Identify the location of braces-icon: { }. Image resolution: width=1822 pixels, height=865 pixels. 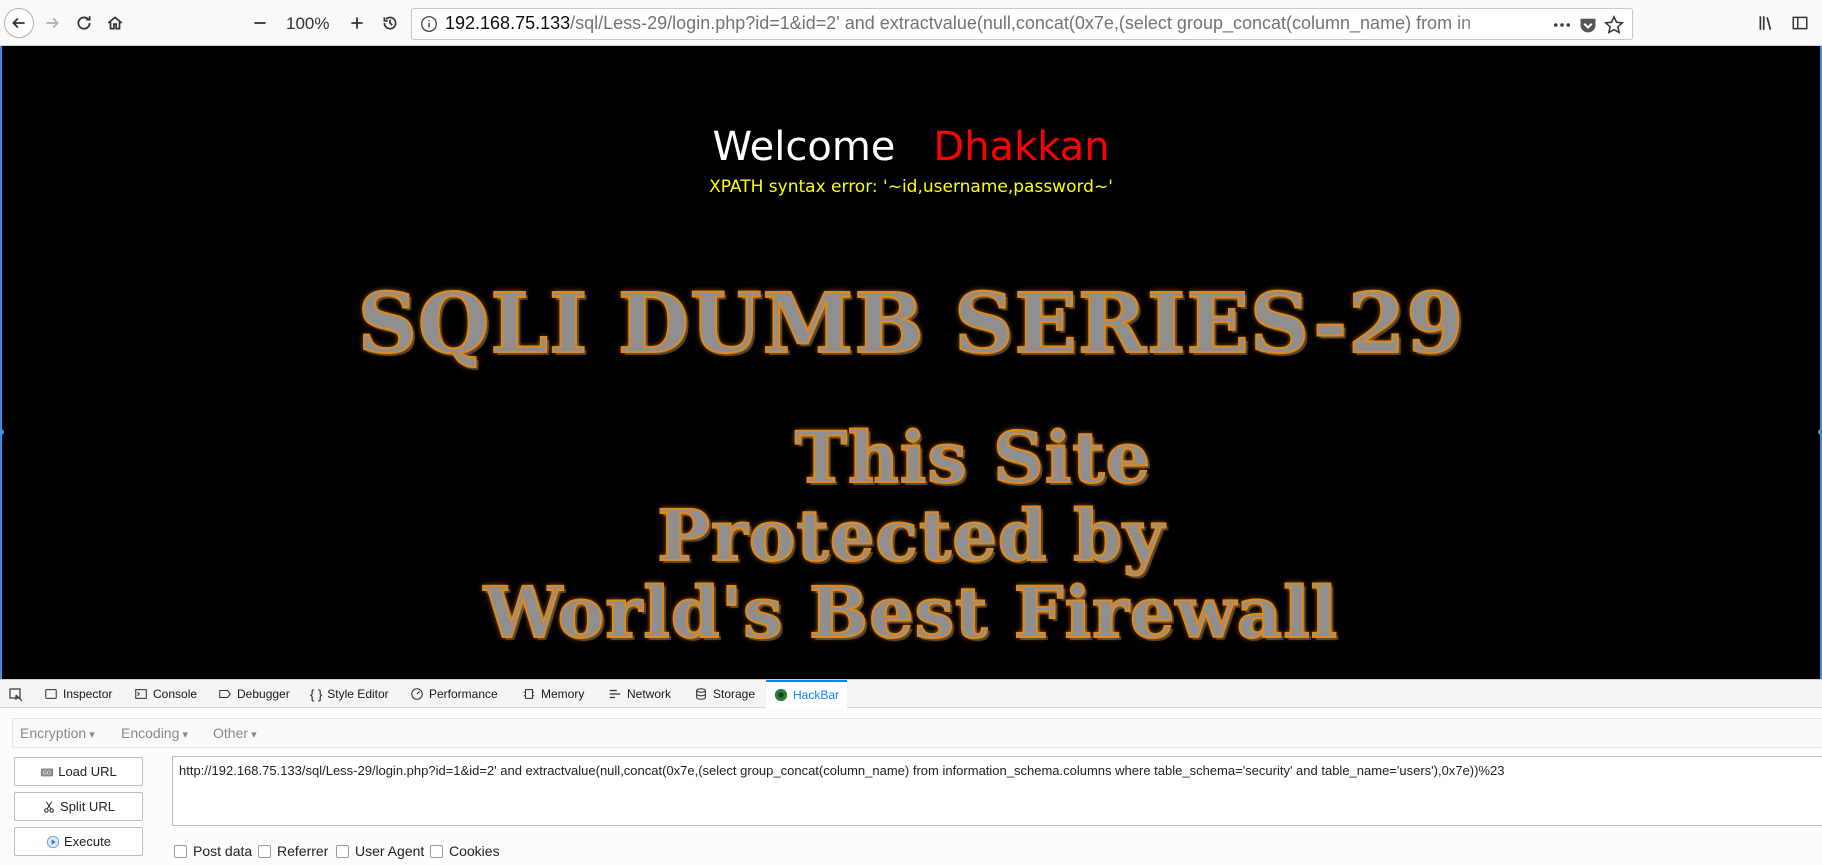
(316, 694).